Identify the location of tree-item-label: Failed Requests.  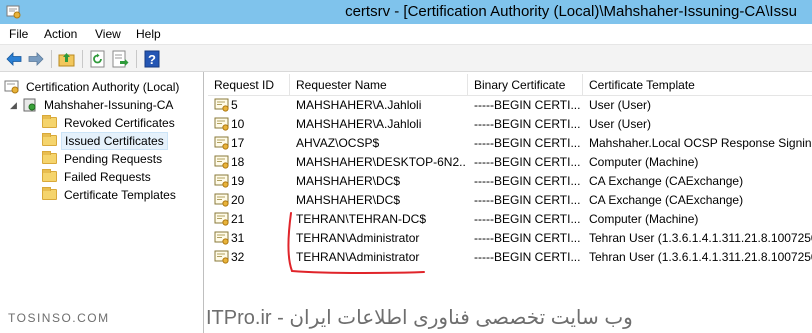
(107, 177).